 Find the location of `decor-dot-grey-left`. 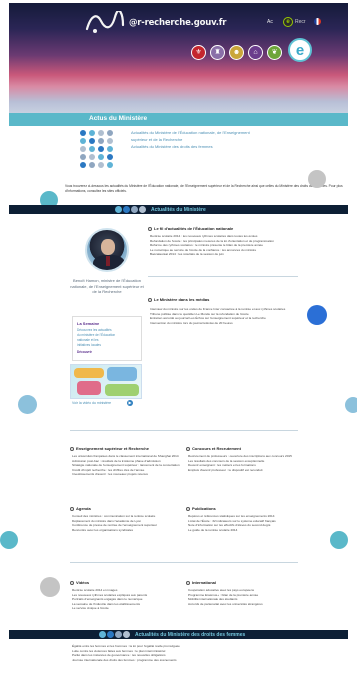

decor-dot-grey-left is located at coordinates (50, 587).